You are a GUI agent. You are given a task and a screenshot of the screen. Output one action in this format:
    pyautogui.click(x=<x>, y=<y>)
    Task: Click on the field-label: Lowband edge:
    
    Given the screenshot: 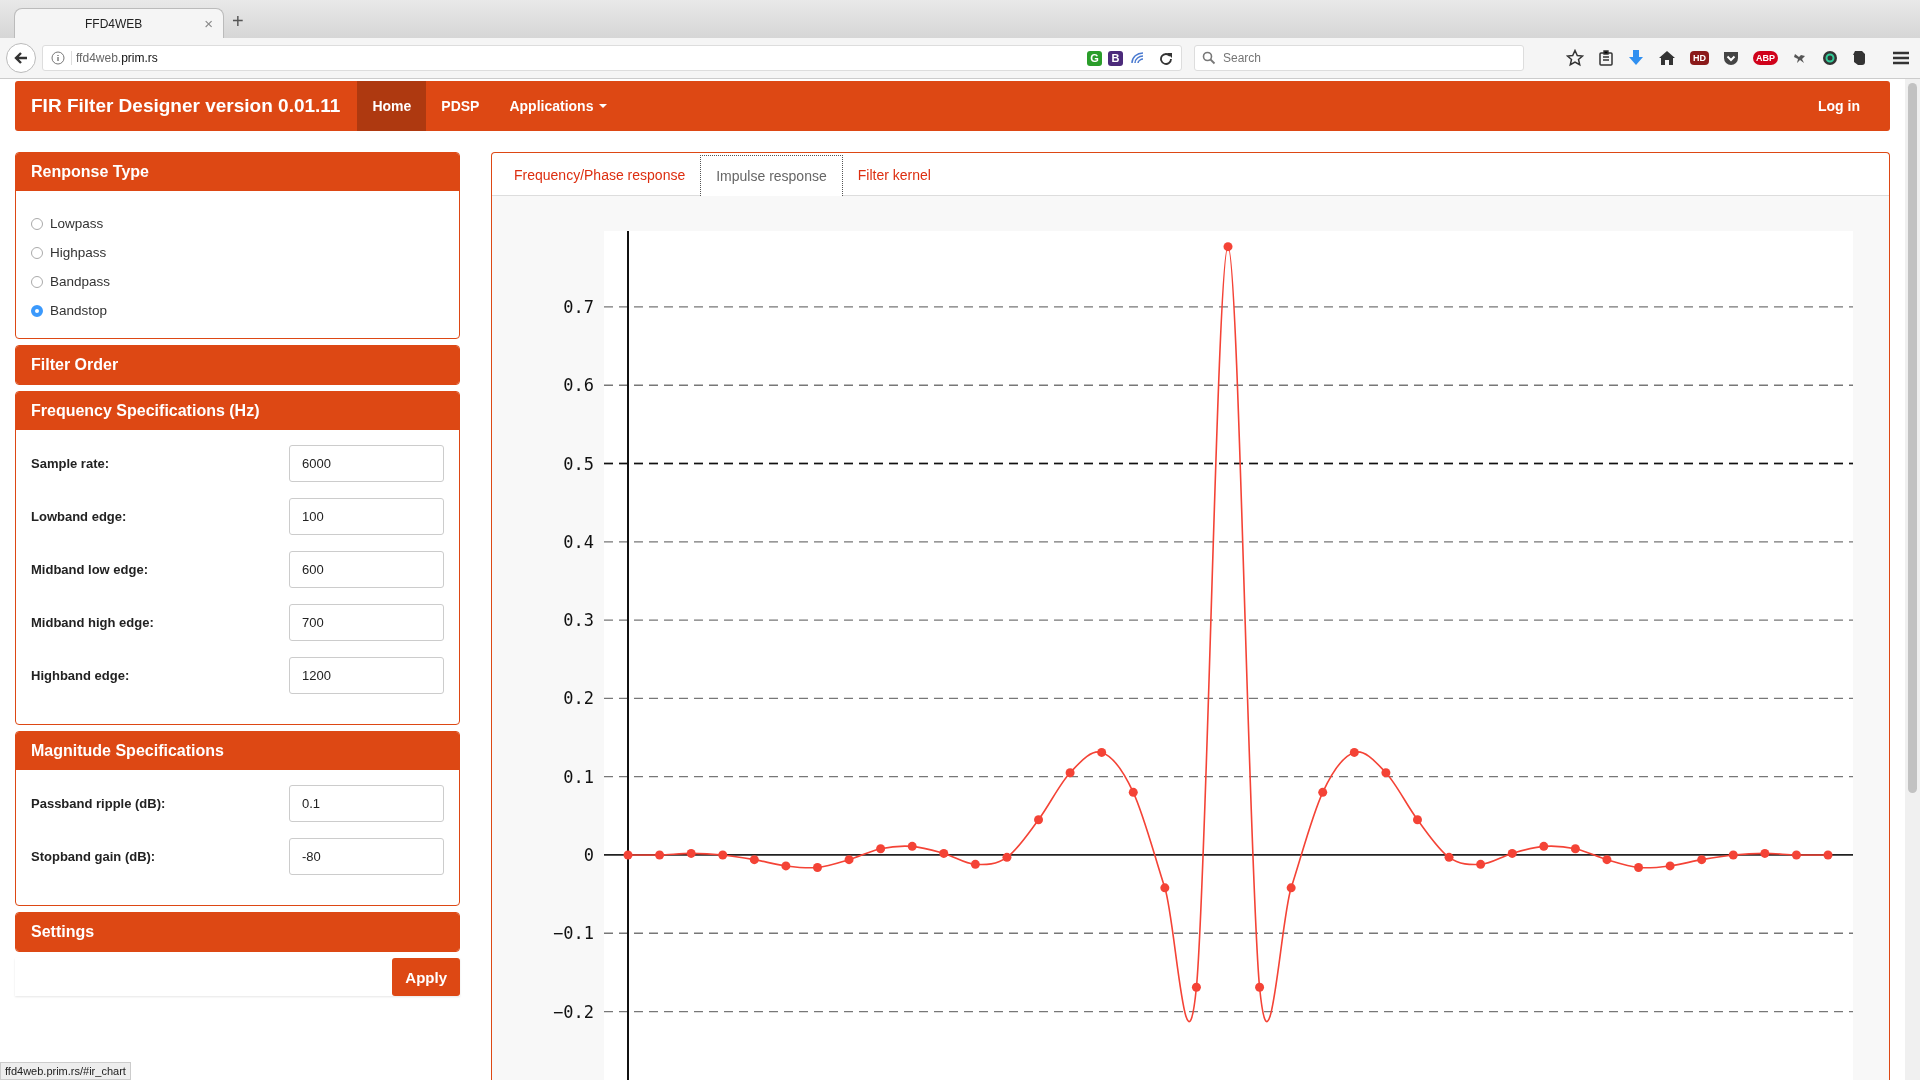 What is the action you would take?
    pyautogui.click(x=79, y=516)
    